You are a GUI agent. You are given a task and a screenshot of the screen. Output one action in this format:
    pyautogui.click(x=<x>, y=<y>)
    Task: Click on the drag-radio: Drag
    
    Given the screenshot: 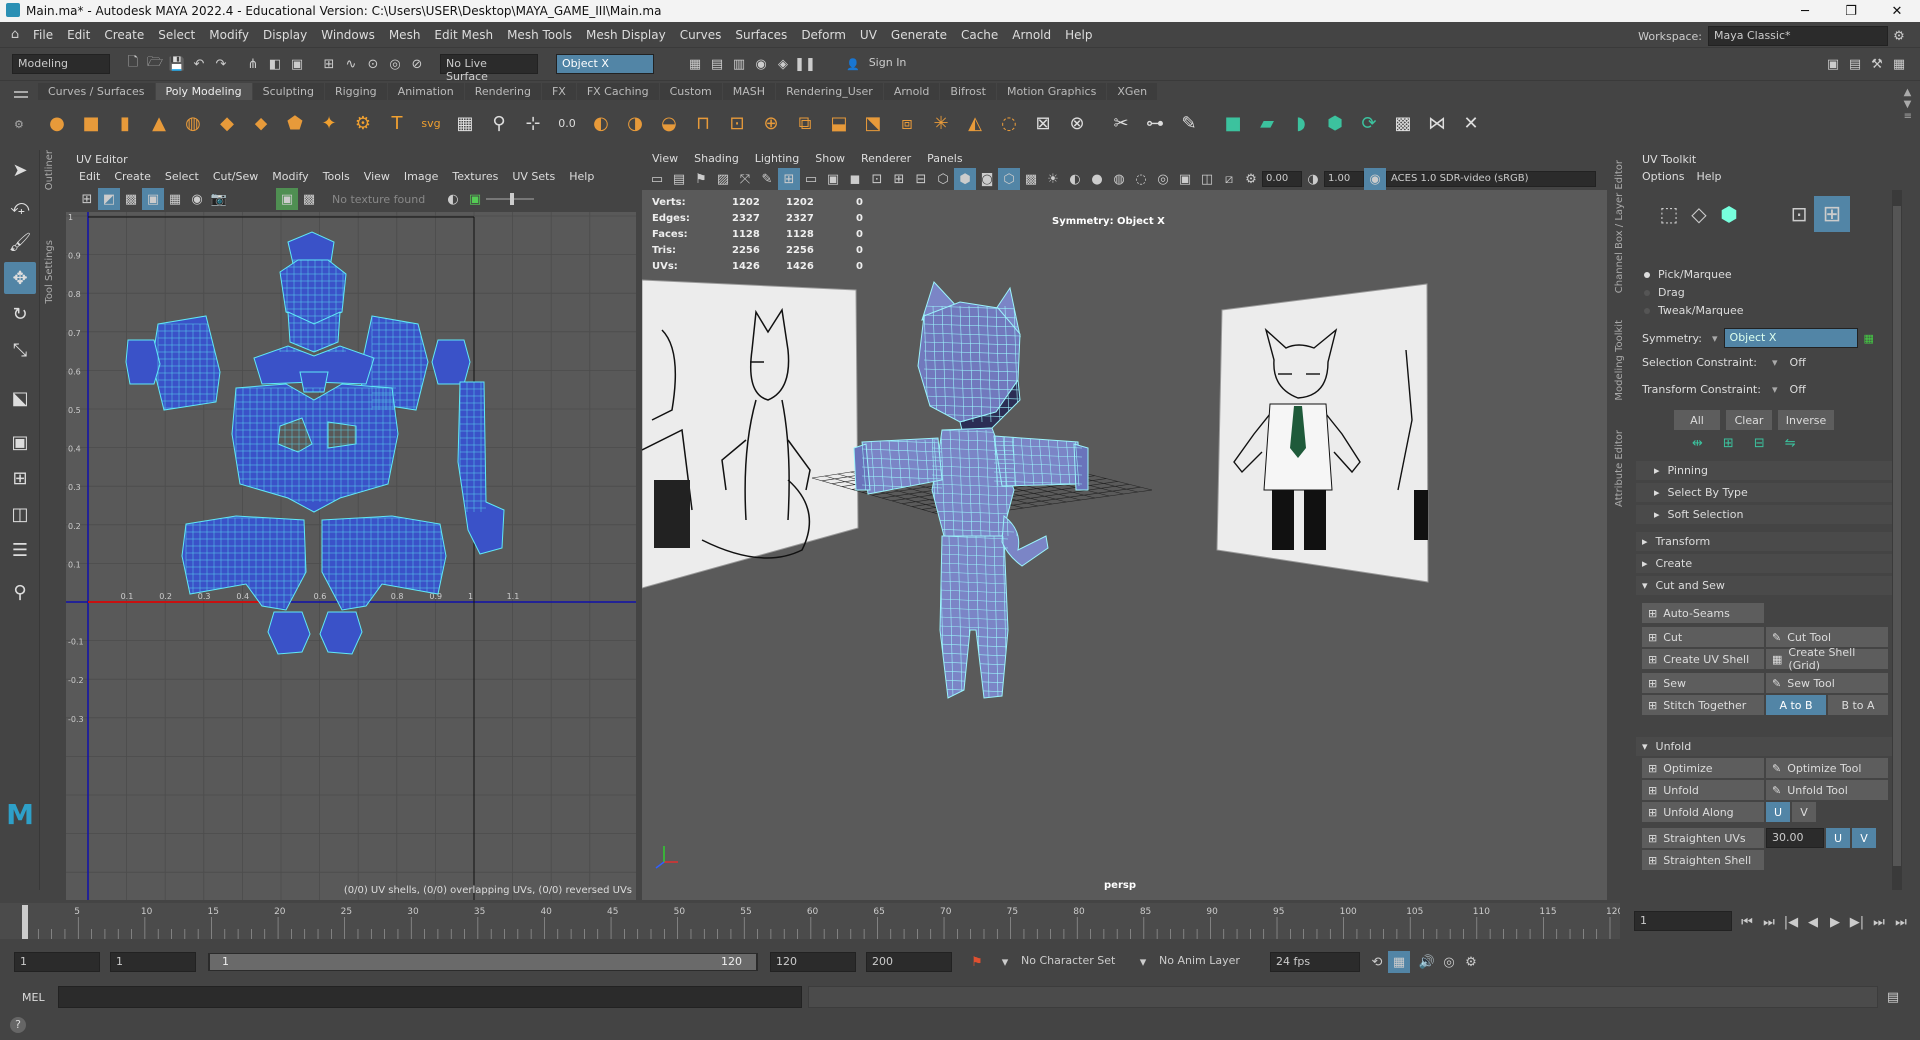 What is the action you would take?
    pyautogui.click(x=1694, y=293)
    